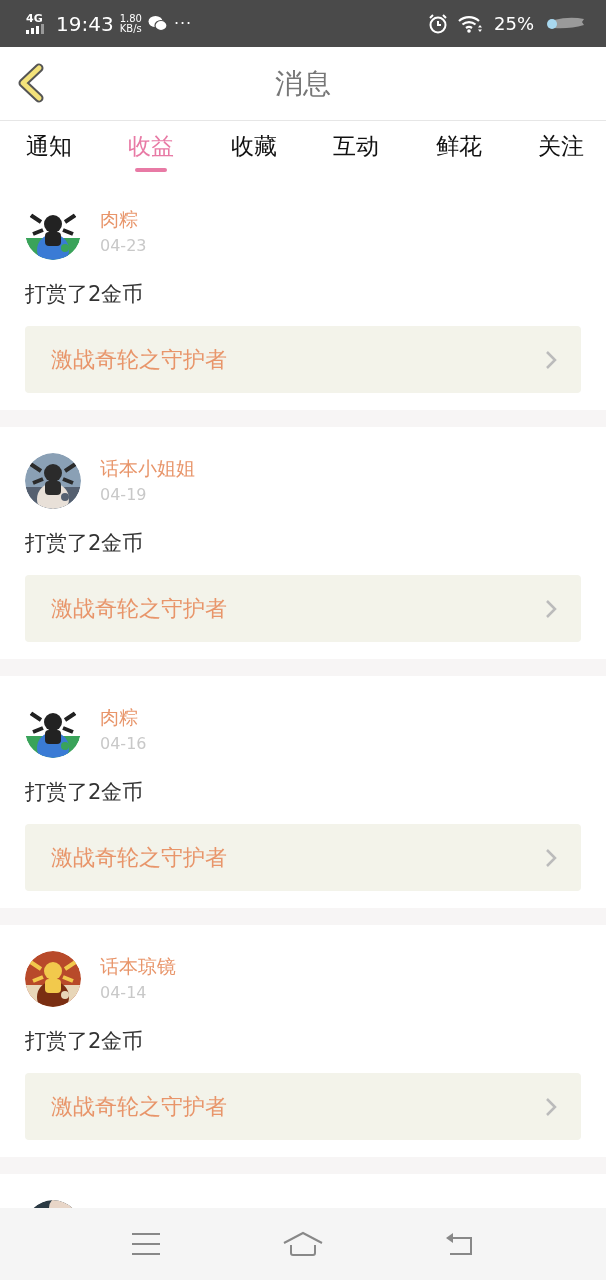 This screenshot has width=606, height=1280. Describe the element at coordinates (85, 23) in the screenshot. I see `clock-time: 19:43` at that location.